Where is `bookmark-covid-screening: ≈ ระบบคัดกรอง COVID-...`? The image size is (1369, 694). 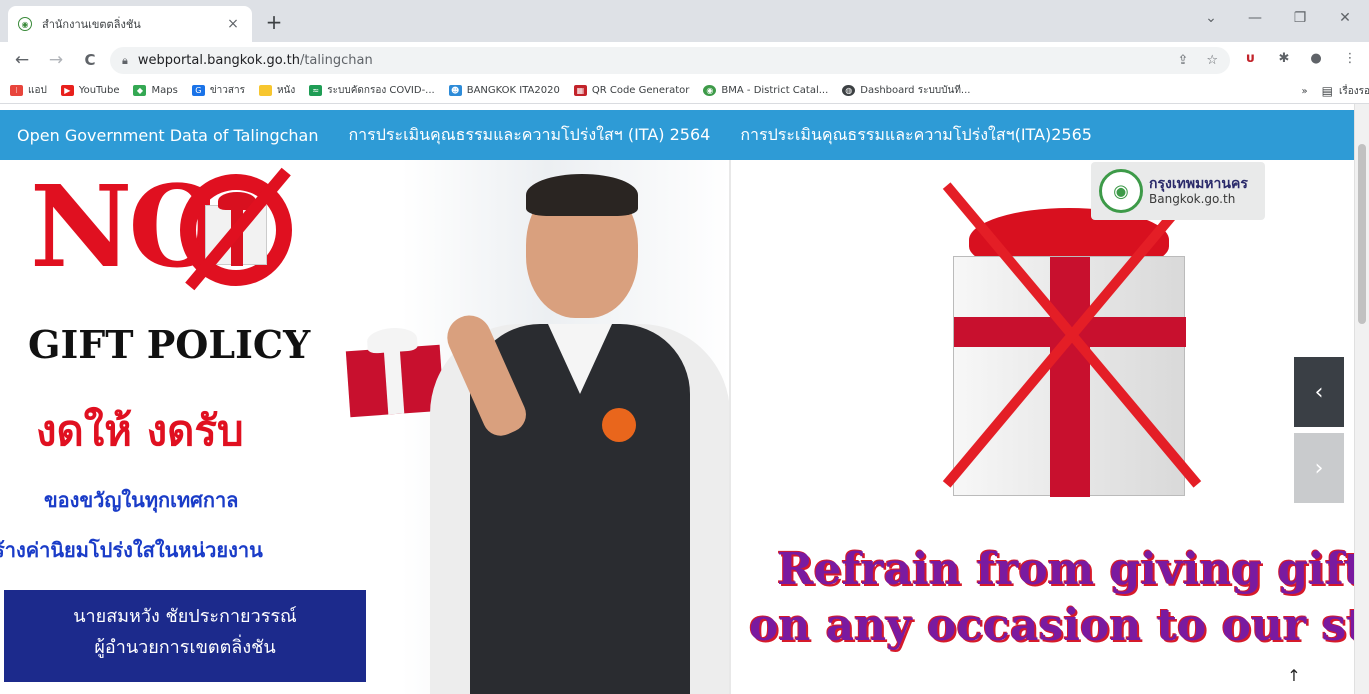 bookmark-covid-screening: ≈ ระบบคัดกรอง COVID-... is located at coordinates (372, 90).